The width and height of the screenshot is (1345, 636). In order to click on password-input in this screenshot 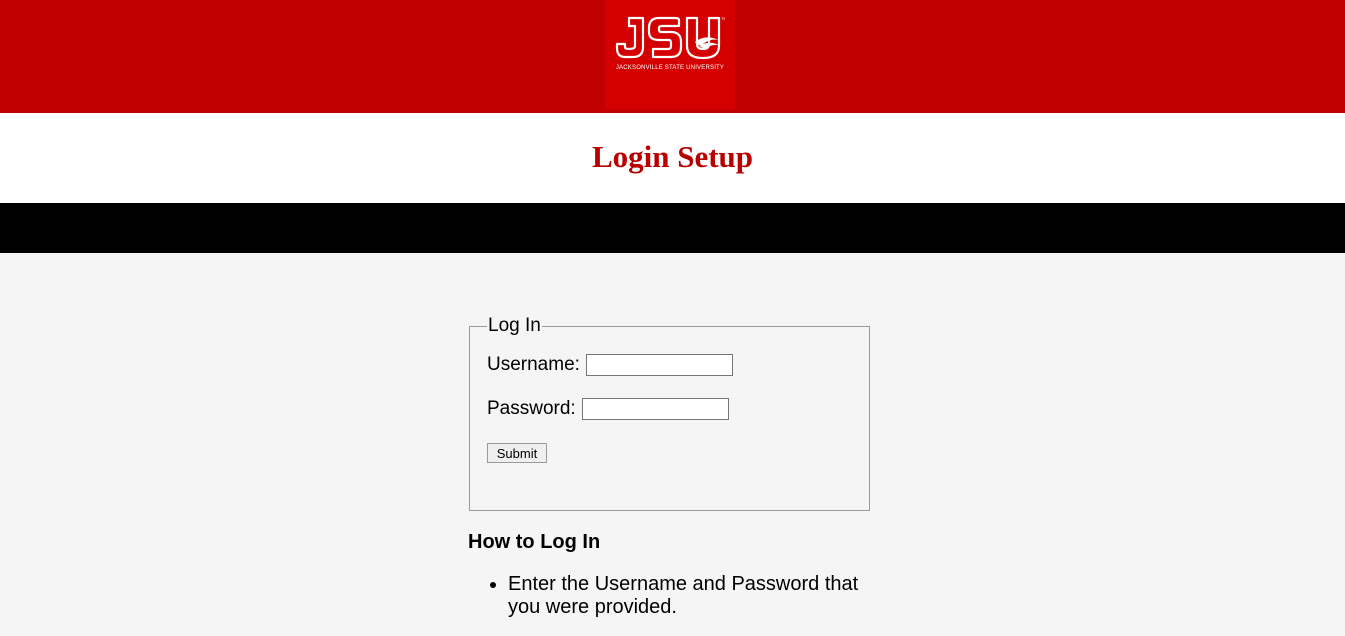, I will do `click(655, 409)`.